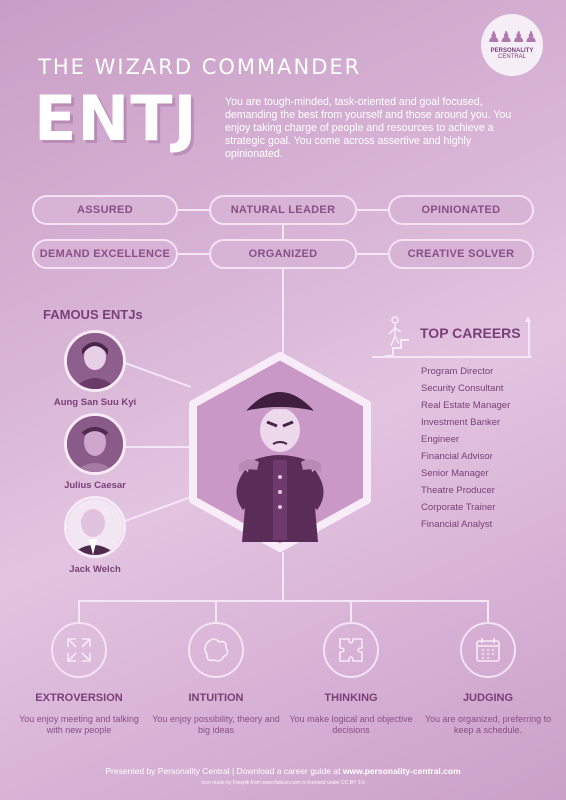 This screenshot has width=566, height=800. Describe the element at coordinates (457, 371) in the screenshot. I see `career-item: Program Director` at that location.